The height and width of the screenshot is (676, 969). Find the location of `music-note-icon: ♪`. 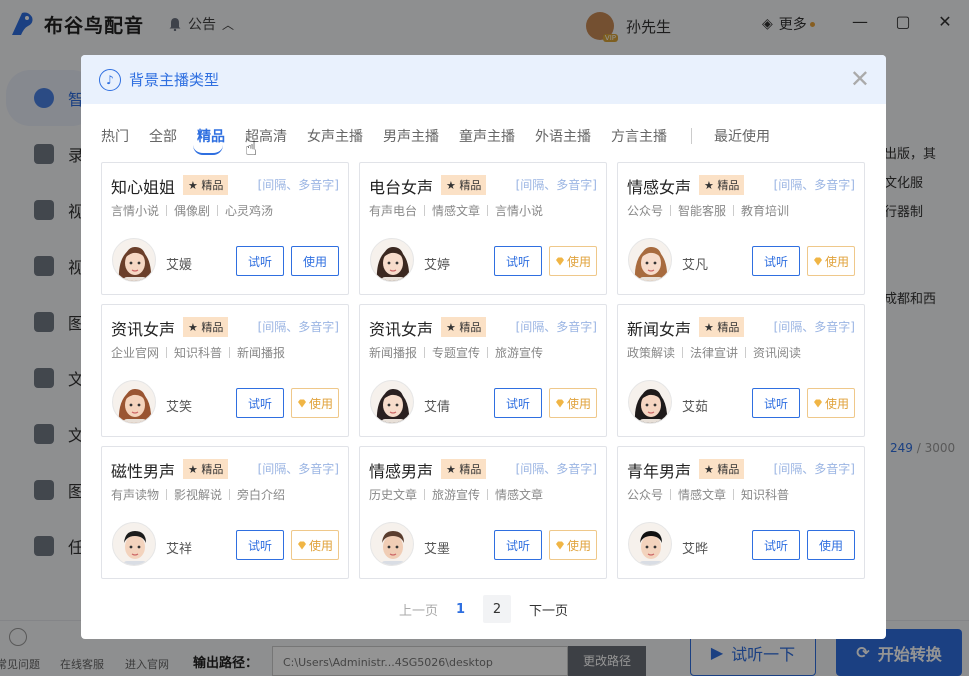

music-note-icon: ♪ is located at coordinates (110, 79).